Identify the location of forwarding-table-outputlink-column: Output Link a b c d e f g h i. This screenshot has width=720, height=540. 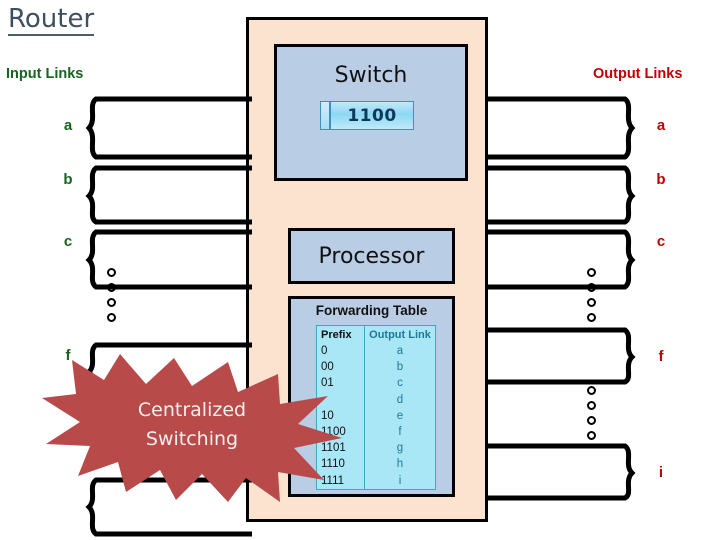
(400, 407).